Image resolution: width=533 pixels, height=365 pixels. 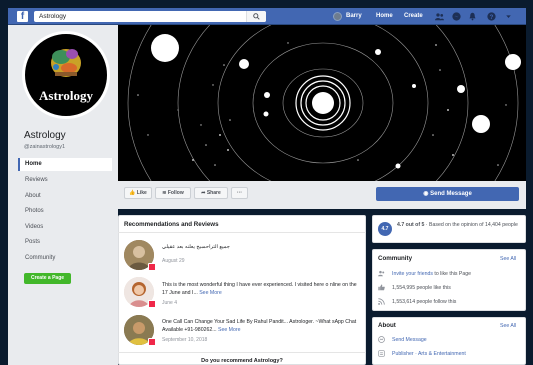 I want to click on help-icon: ?, so click(x=491, y=16).